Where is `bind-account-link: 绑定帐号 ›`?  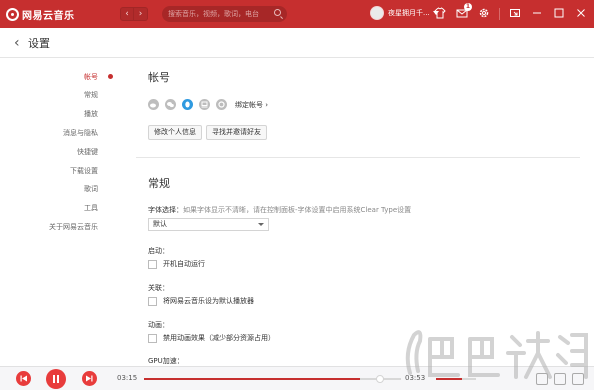 bind-account-link: 绑定帐号 › is located at coordinates (251, 105).